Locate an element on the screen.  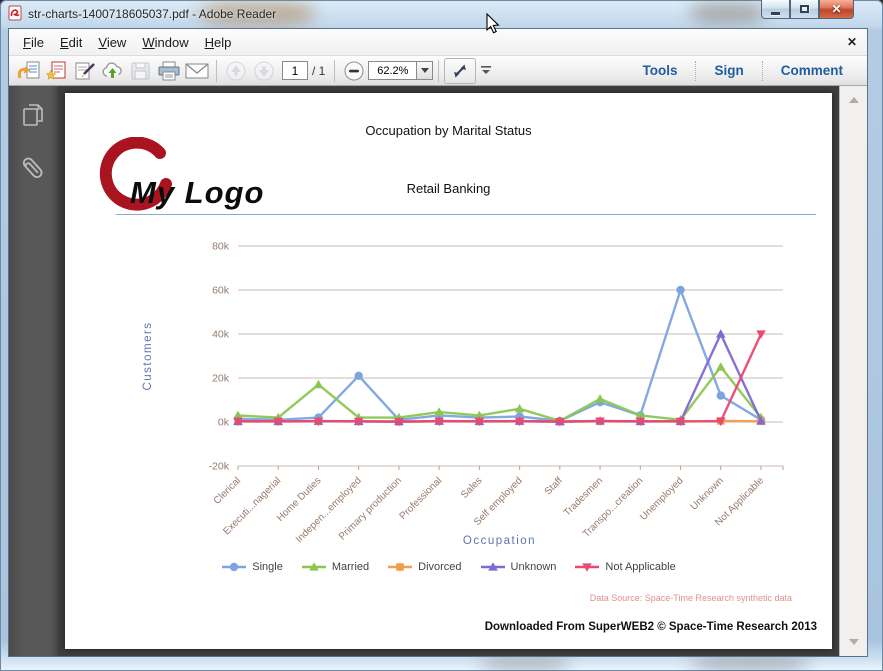
sign-pen-icon is located at coordinates (85, 70).